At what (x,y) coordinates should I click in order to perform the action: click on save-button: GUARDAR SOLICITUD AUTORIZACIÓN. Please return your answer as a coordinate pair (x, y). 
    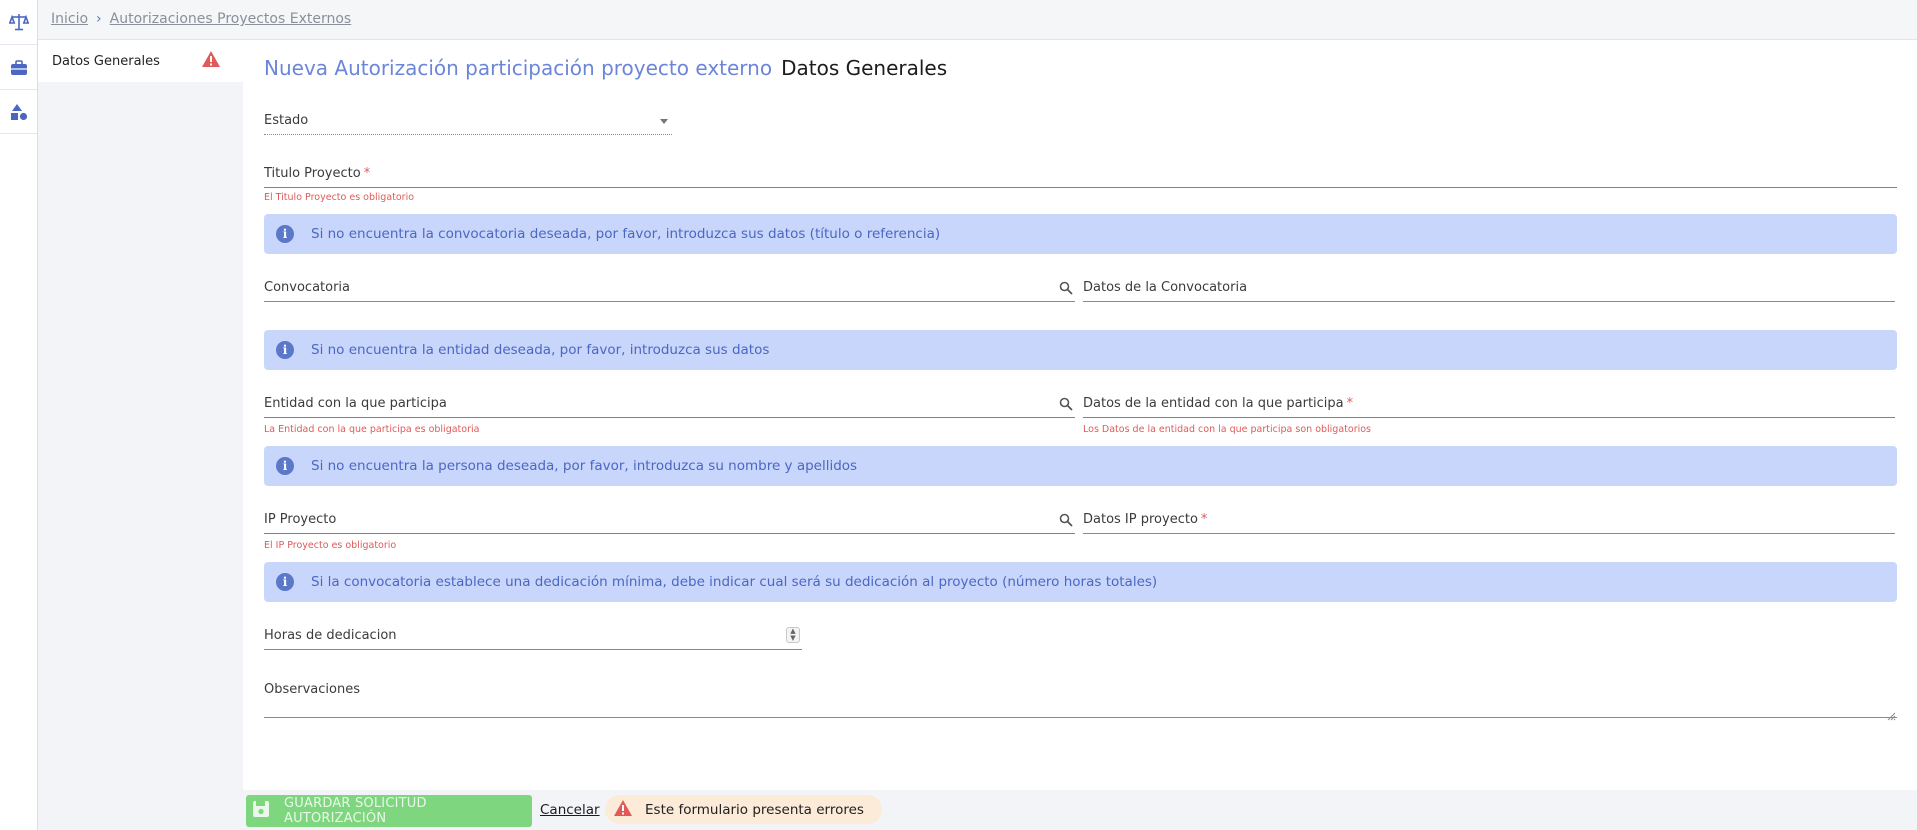
    Looking at the image, I should click on (389, 811).